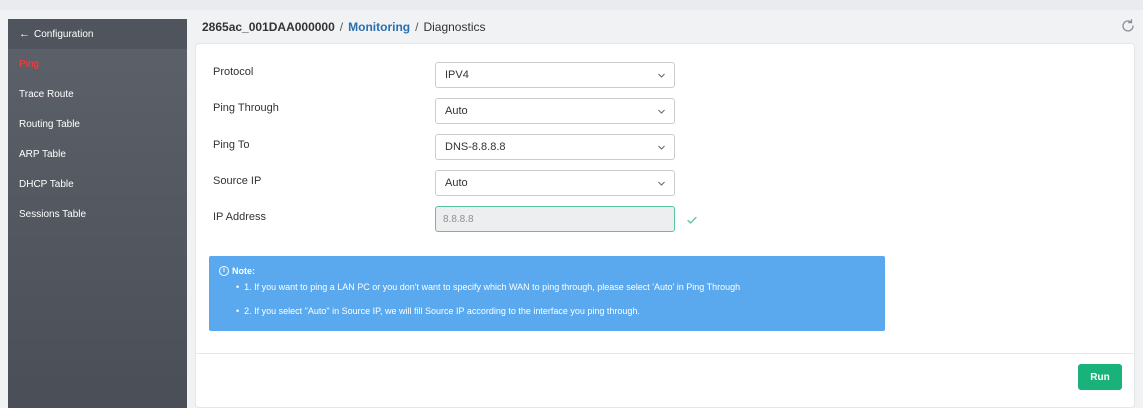  Describe the element at coordinates (24, 34) in the screenshot. I see `arrow-left-icon: ←` at that location.